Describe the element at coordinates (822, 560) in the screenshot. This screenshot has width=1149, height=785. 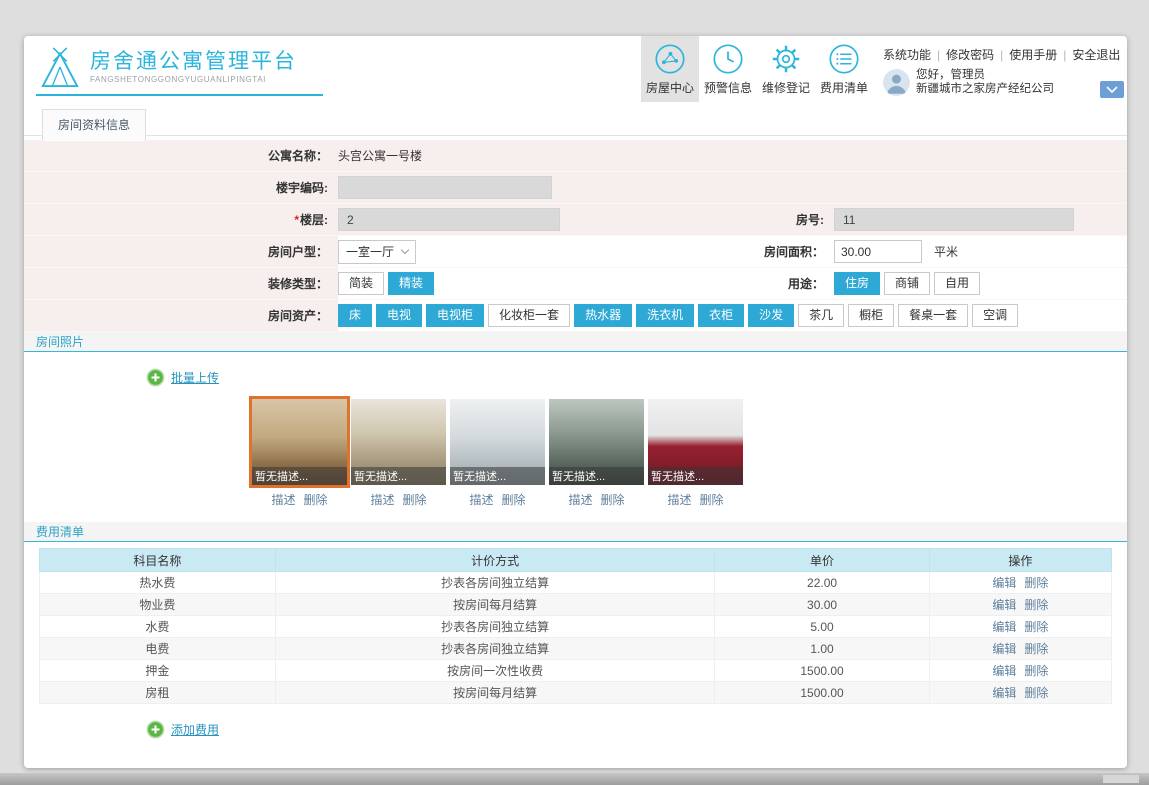
I see `fee-header-price: 单价` at that location.